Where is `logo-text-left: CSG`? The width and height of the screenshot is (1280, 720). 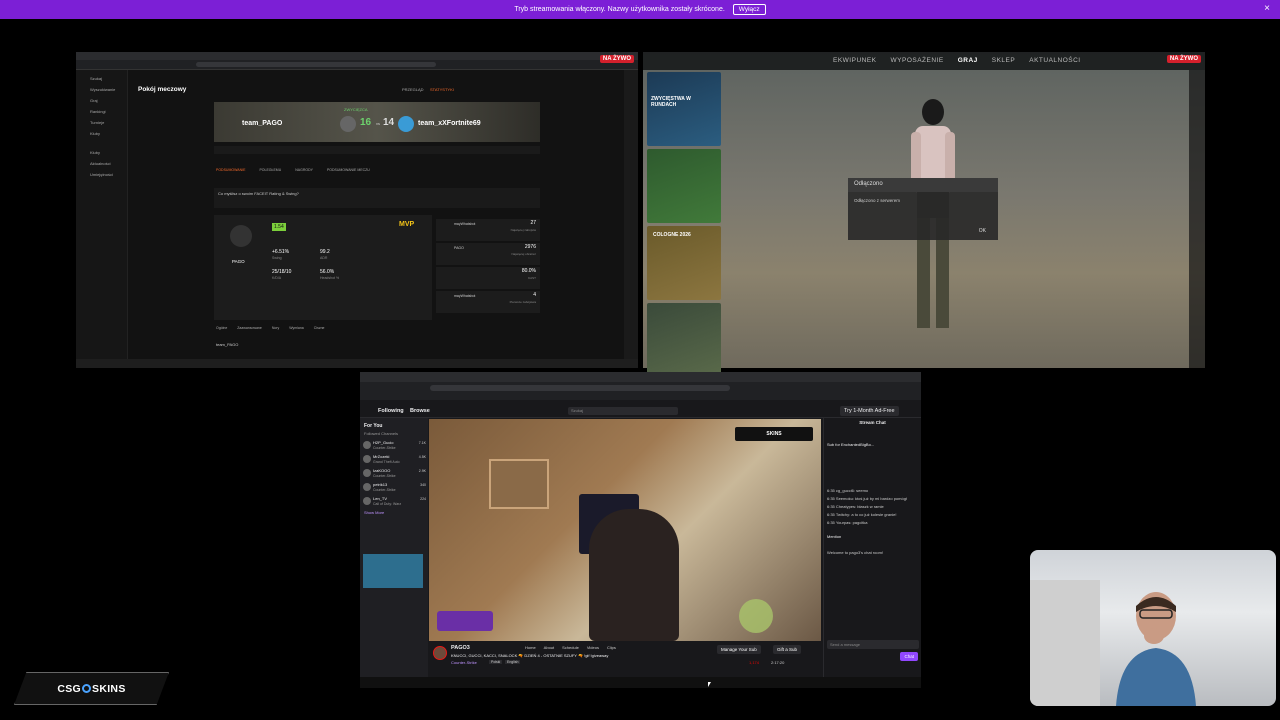 logo-text-left: CSG is located at coordinates (69, 688).